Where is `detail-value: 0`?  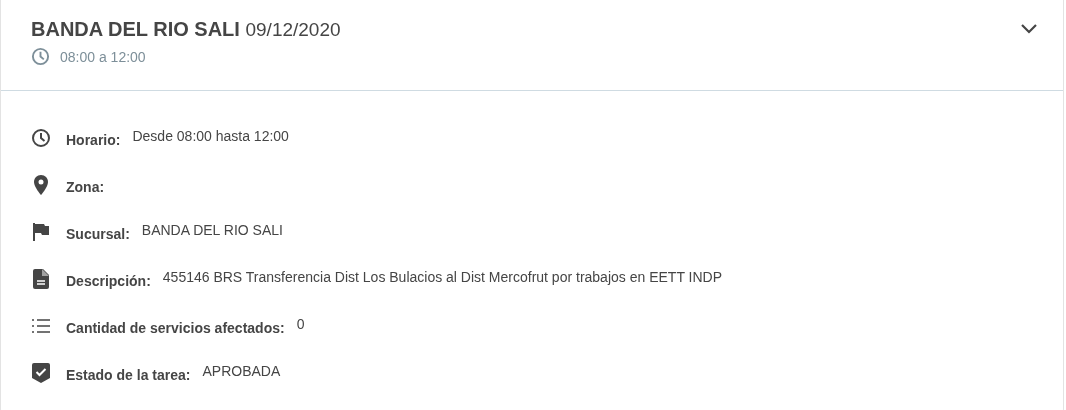
detail-value: 0 is located at coordinates (300, 325).